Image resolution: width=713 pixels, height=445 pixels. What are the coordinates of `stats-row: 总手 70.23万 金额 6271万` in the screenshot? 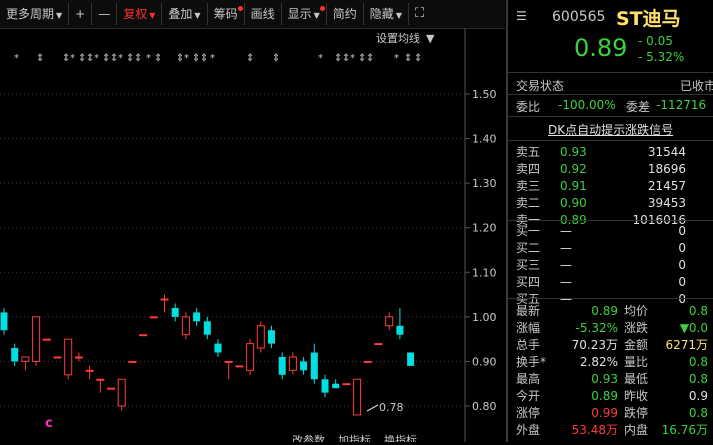 It's located at (612, 344).